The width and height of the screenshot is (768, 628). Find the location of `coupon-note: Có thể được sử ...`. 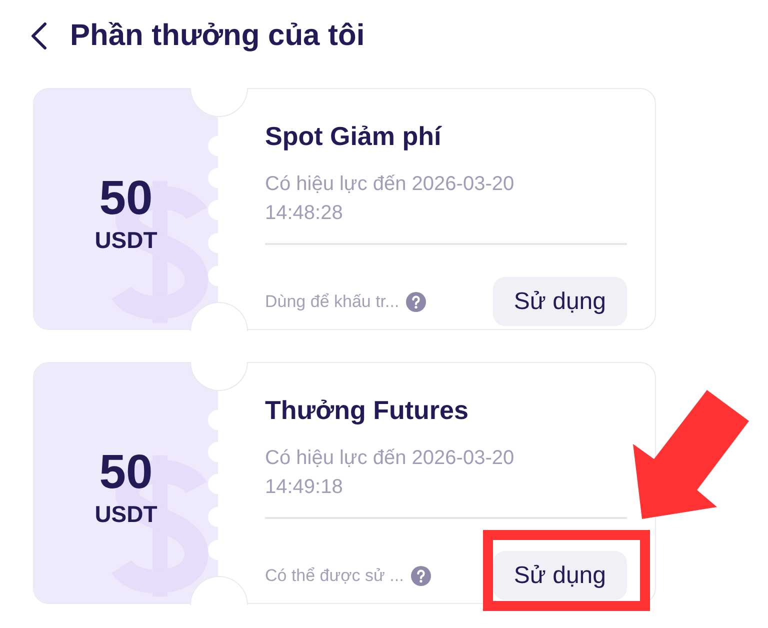

coupon-note: Có thể được sử ... is located at coordinates (334, 576).